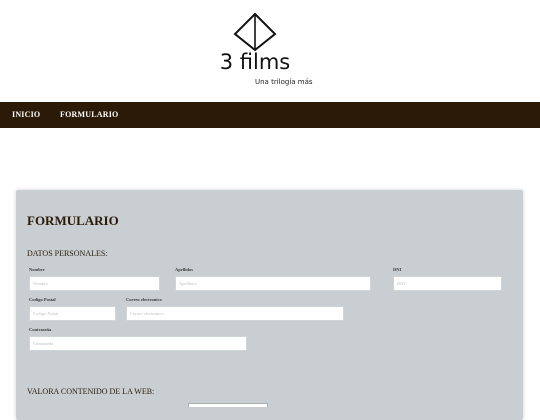 The image size is (540, 420). I want to click on nav-item-inicio: INICIO, so click(26, 114).